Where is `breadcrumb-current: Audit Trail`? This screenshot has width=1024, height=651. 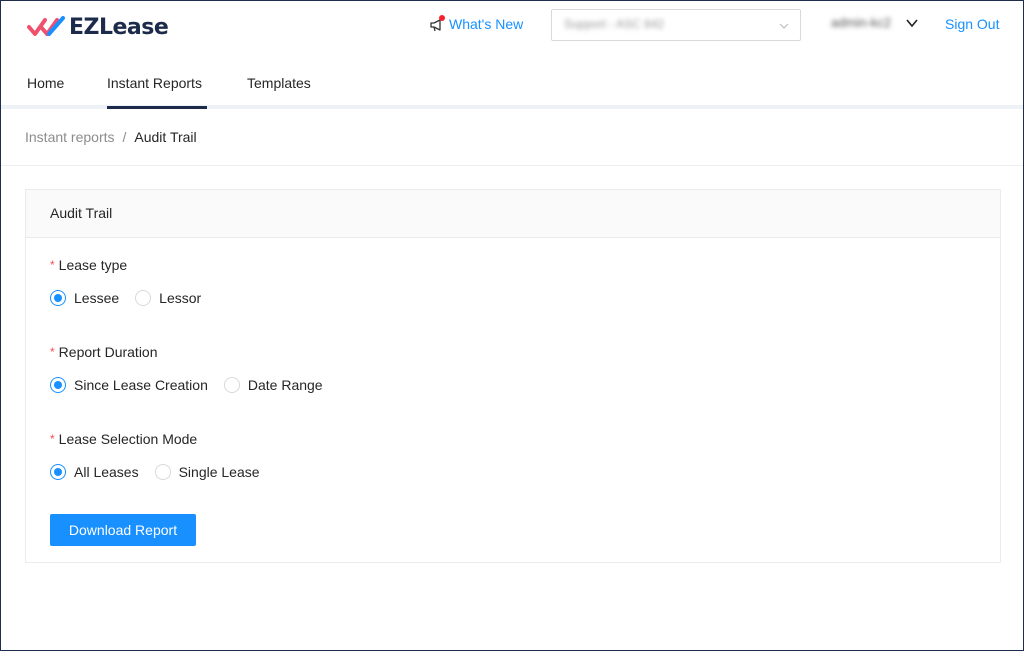
breadcrumb-current: Audit Trail is located at coordinates (165, 137).